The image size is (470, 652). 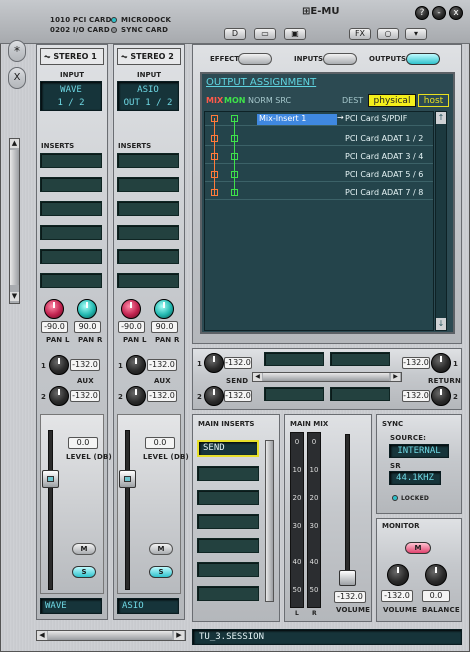 What do you see at coordinates (397, 596) in the screenshot?
I see `monitor-volume-value: -132.0` at bounding box center [397, 596].